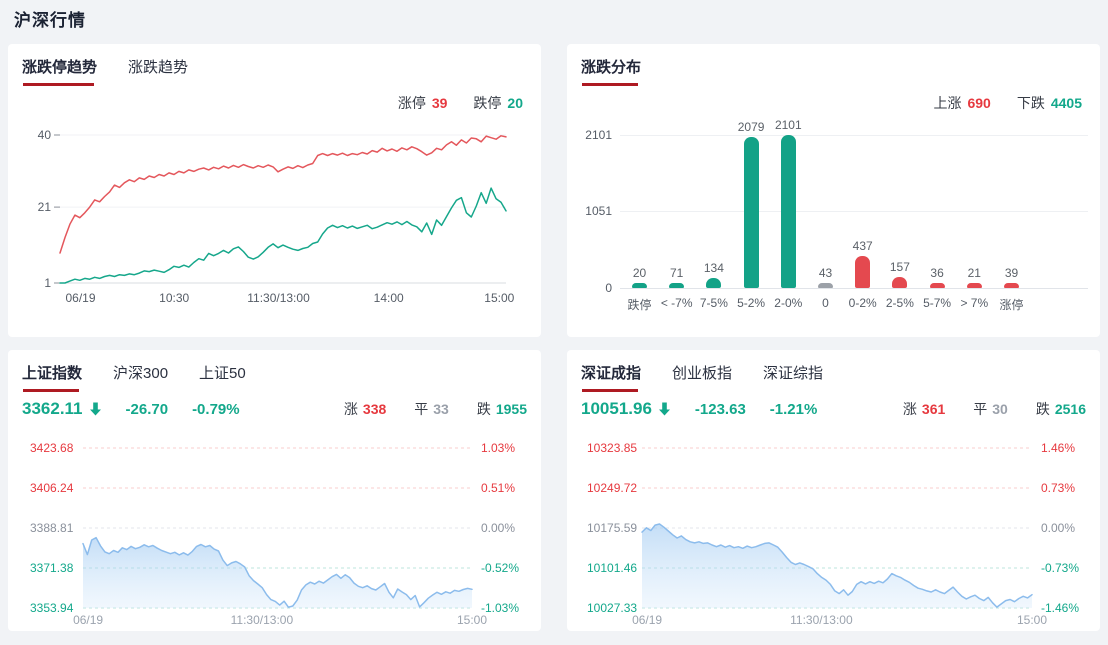 This screenshot has width=1108, height=645. Describe the element at coordinates (788, 303) in the screenshot. I see `x-axis-category: 2-0%` at that location.